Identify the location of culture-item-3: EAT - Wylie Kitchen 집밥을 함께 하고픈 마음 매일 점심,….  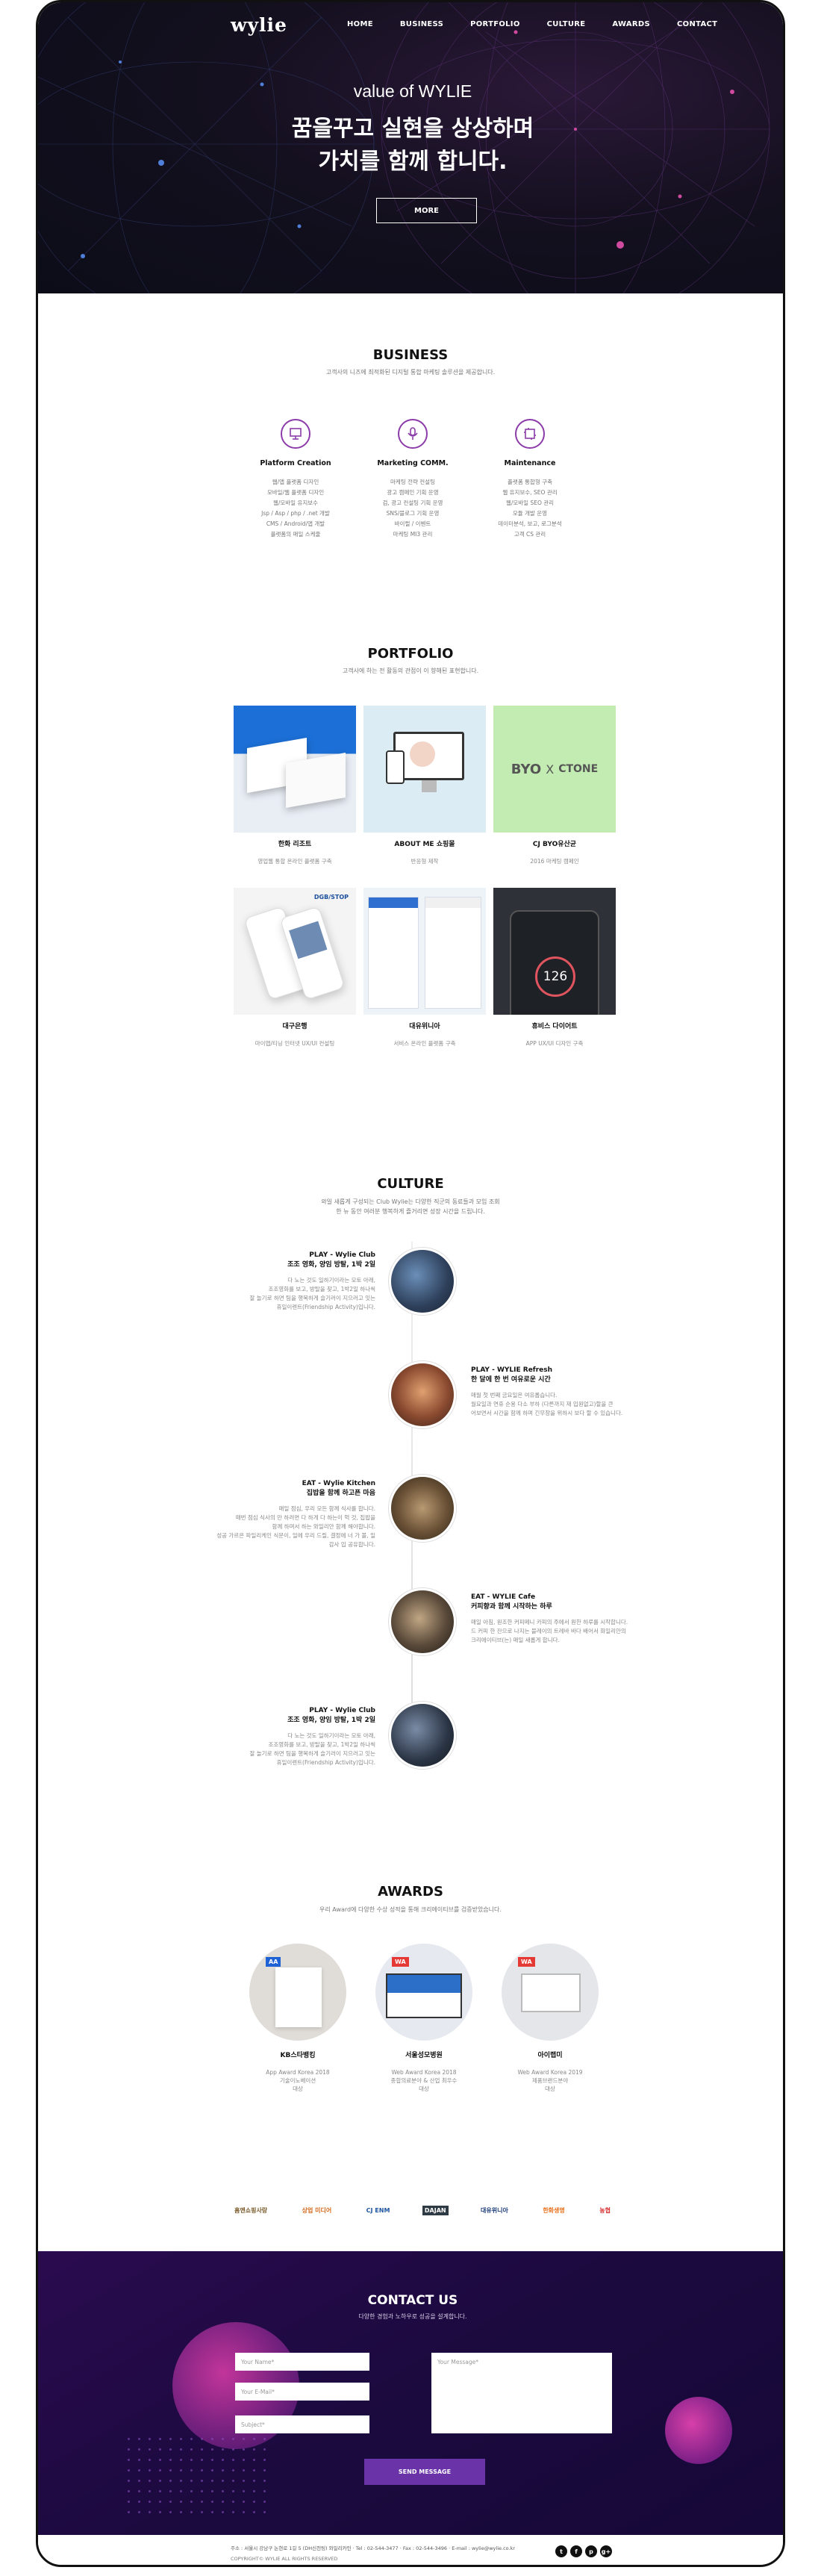
(278, 1514).